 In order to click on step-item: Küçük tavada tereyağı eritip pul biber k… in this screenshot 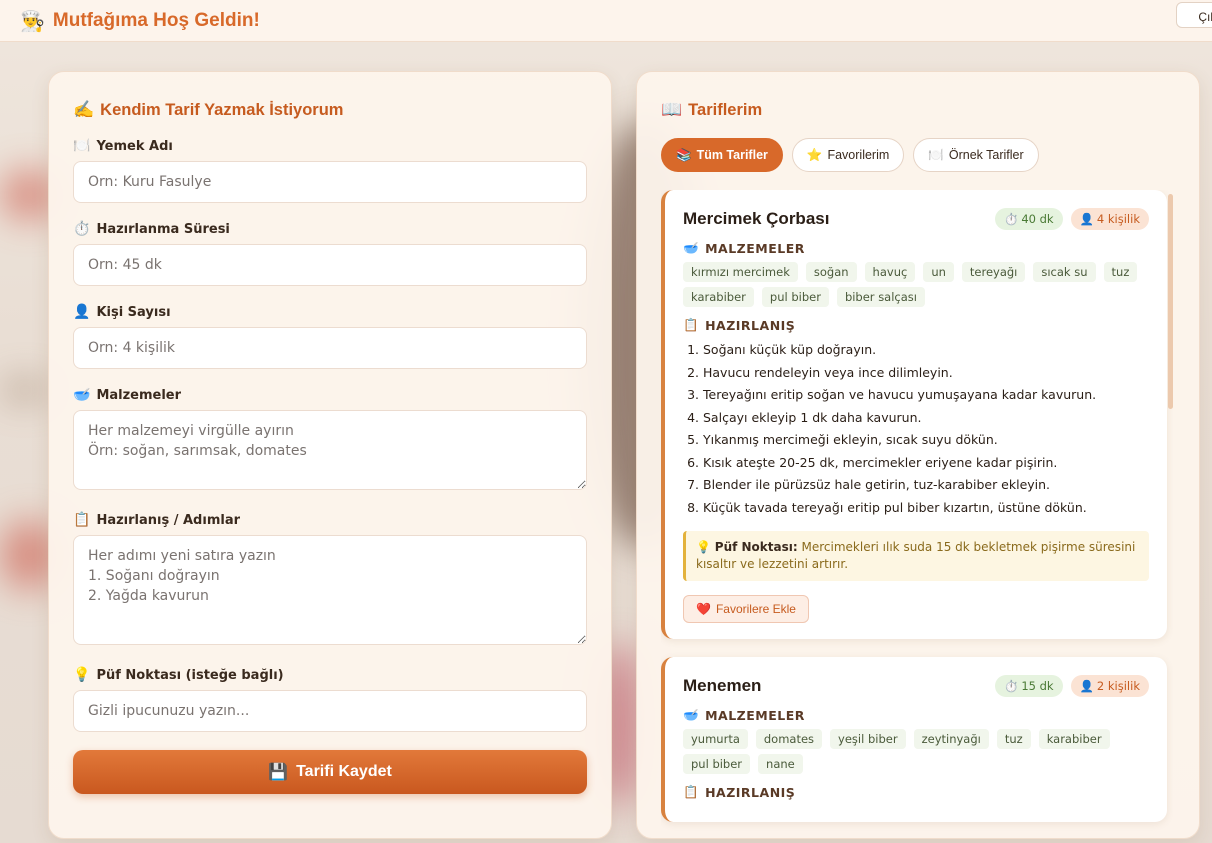, I will do `click(926, 508)`.